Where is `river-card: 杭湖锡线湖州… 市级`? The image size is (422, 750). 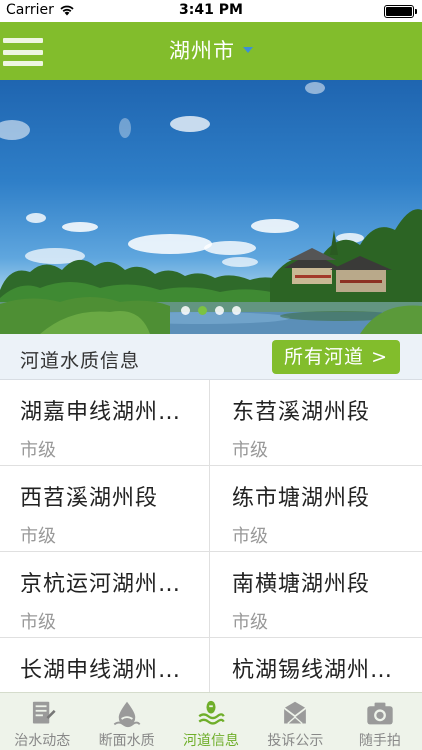 river-card: 杭湖锡线湖州… 市级 is located at coordinates (316, 665).